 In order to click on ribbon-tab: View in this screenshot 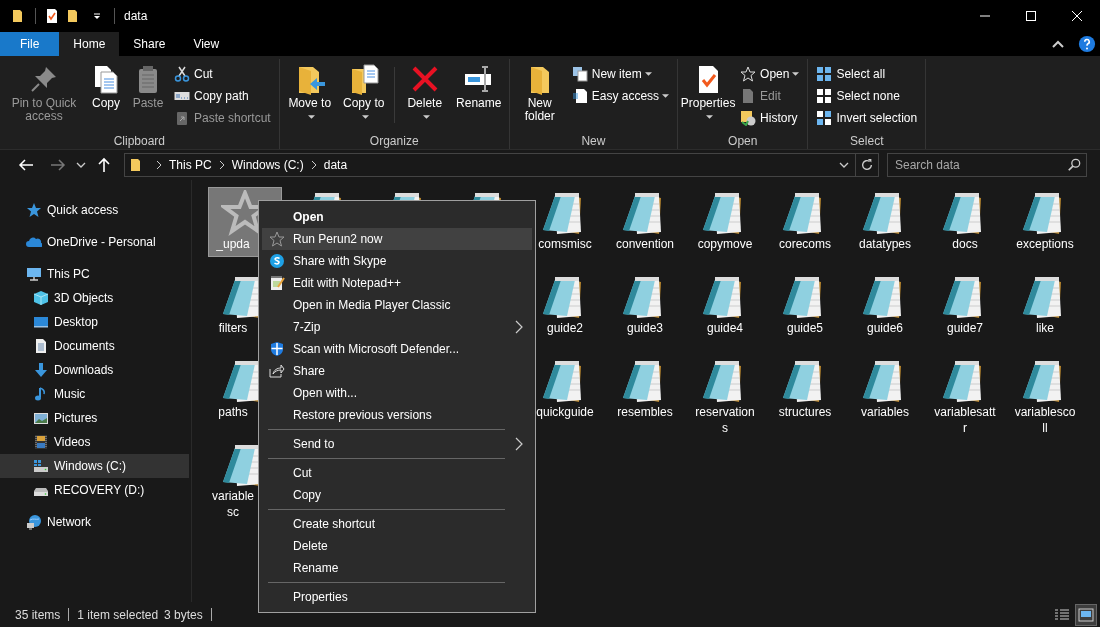, I will do `click(206, 44)`.